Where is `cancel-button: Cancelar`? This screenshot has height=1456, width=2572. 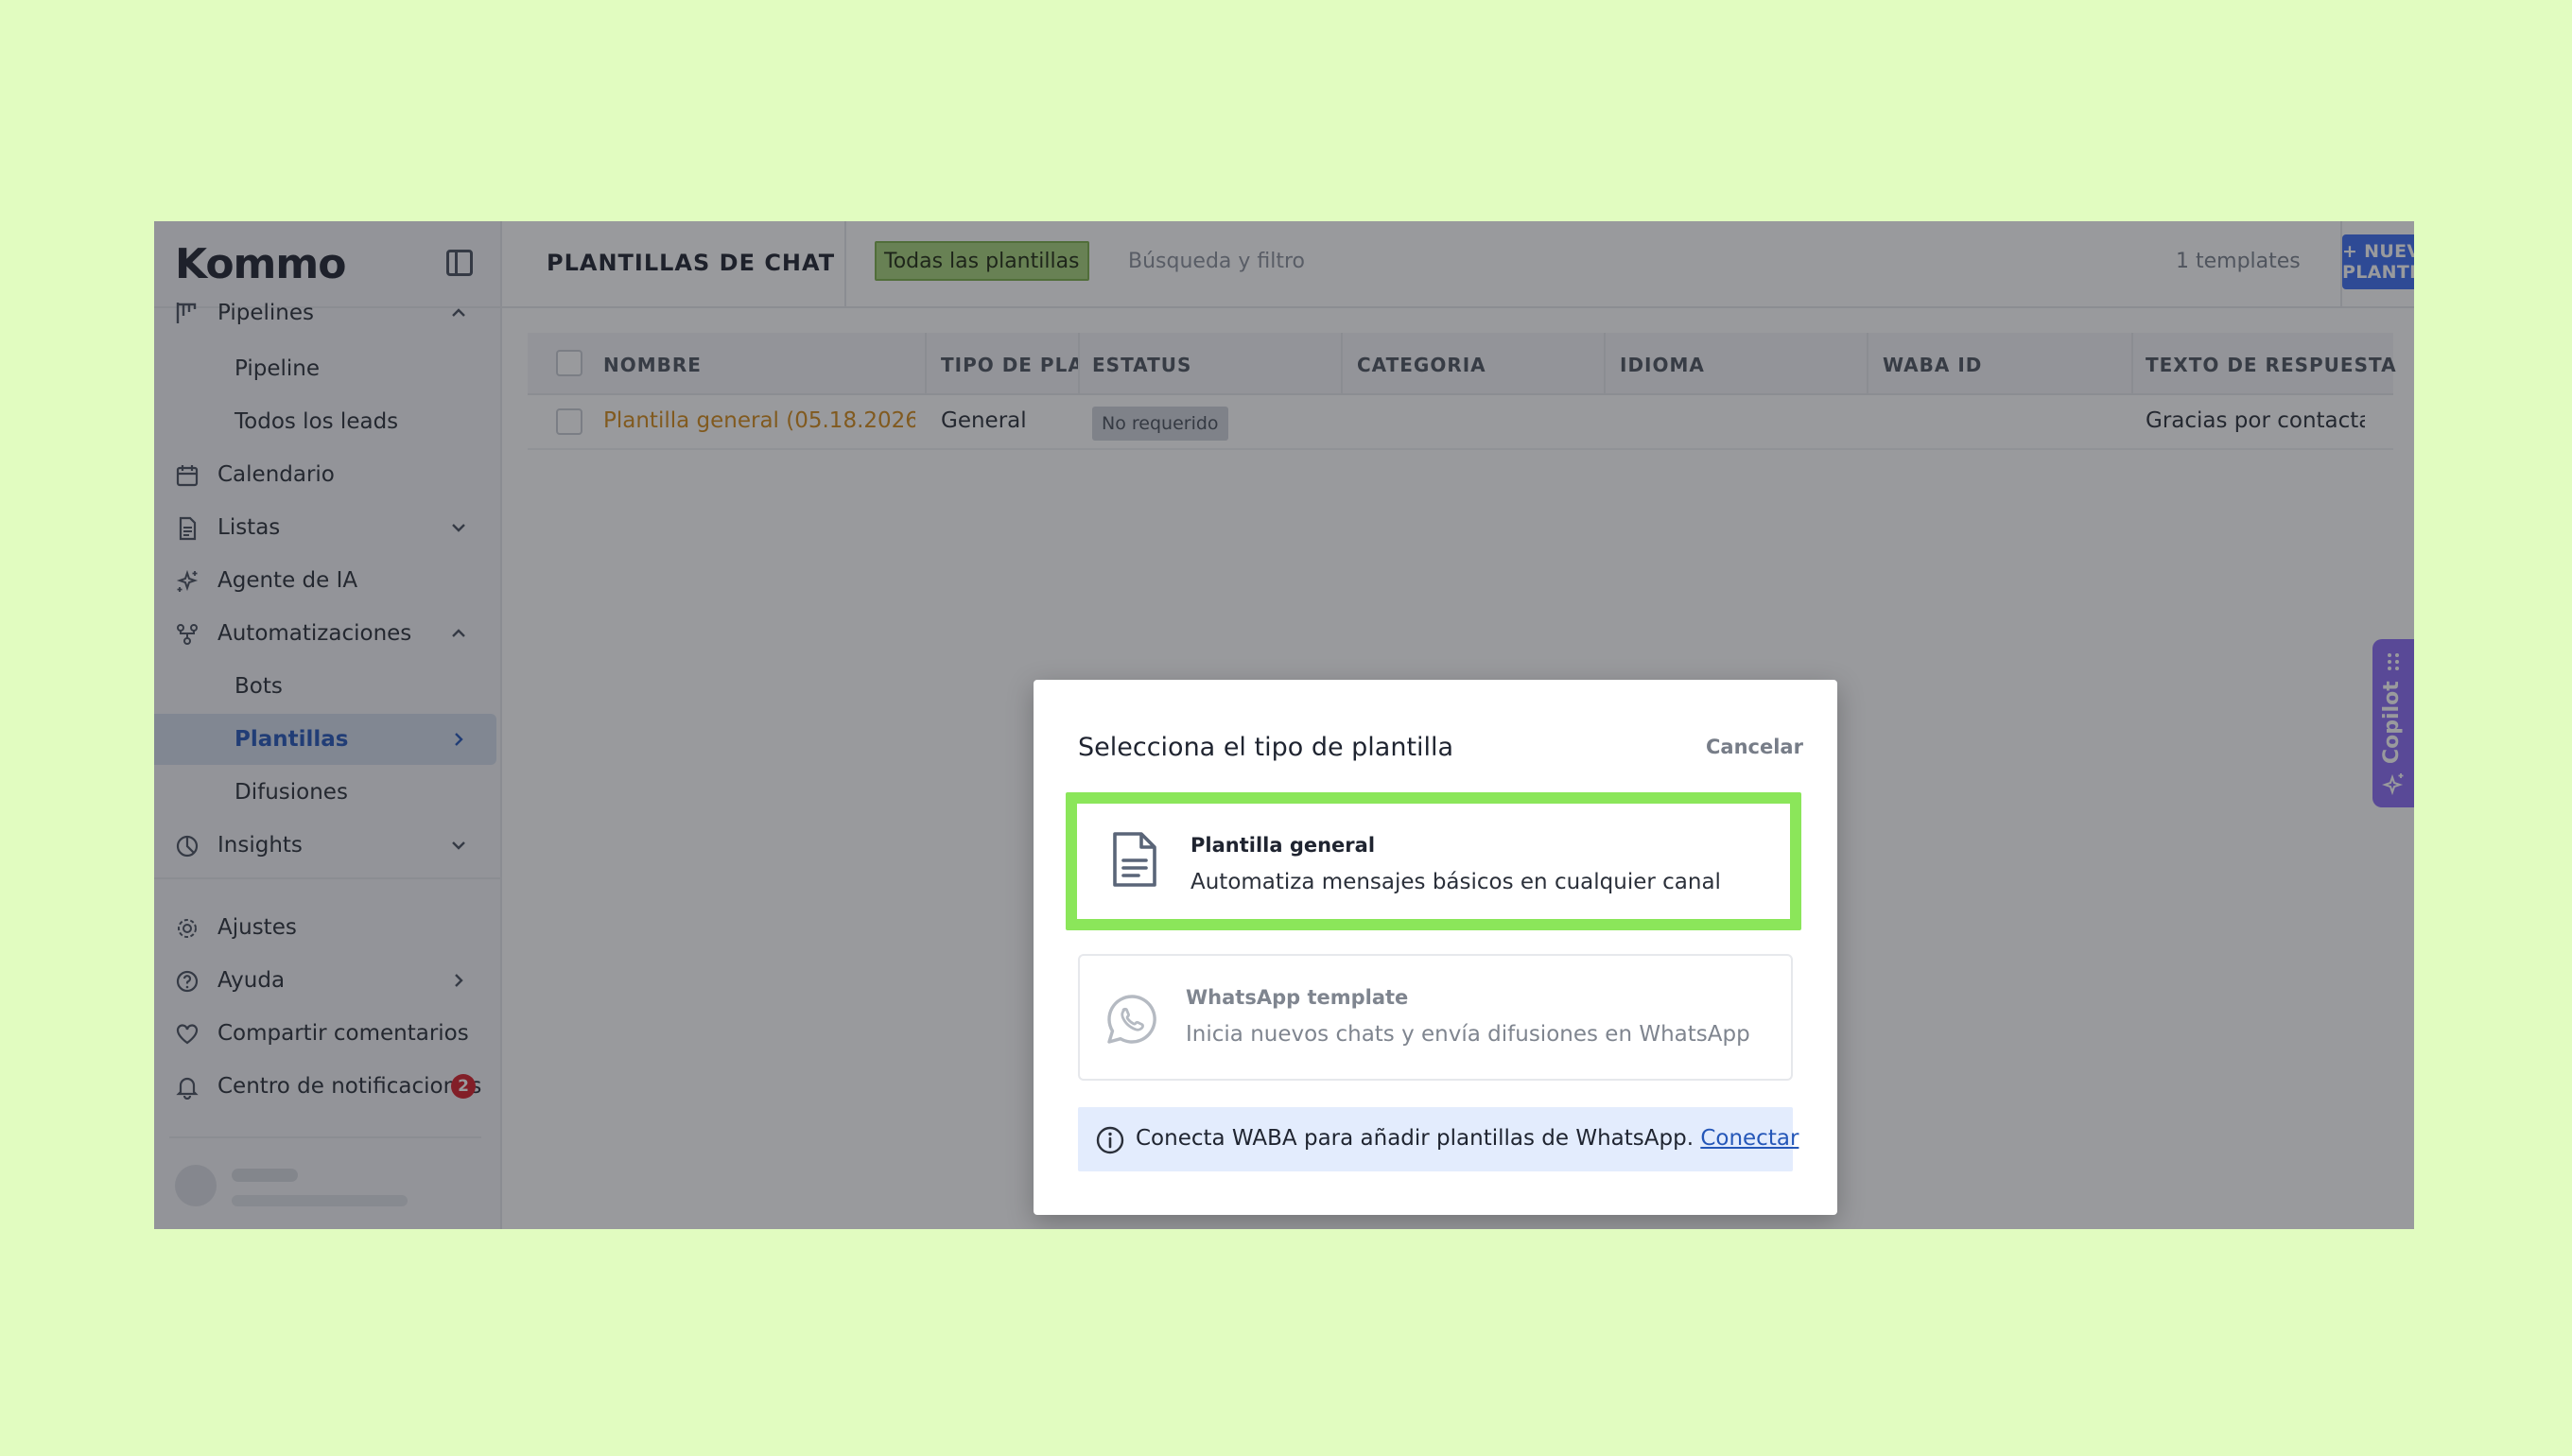
cancel-button: Cancelar is located at coordinates (1754, 747).